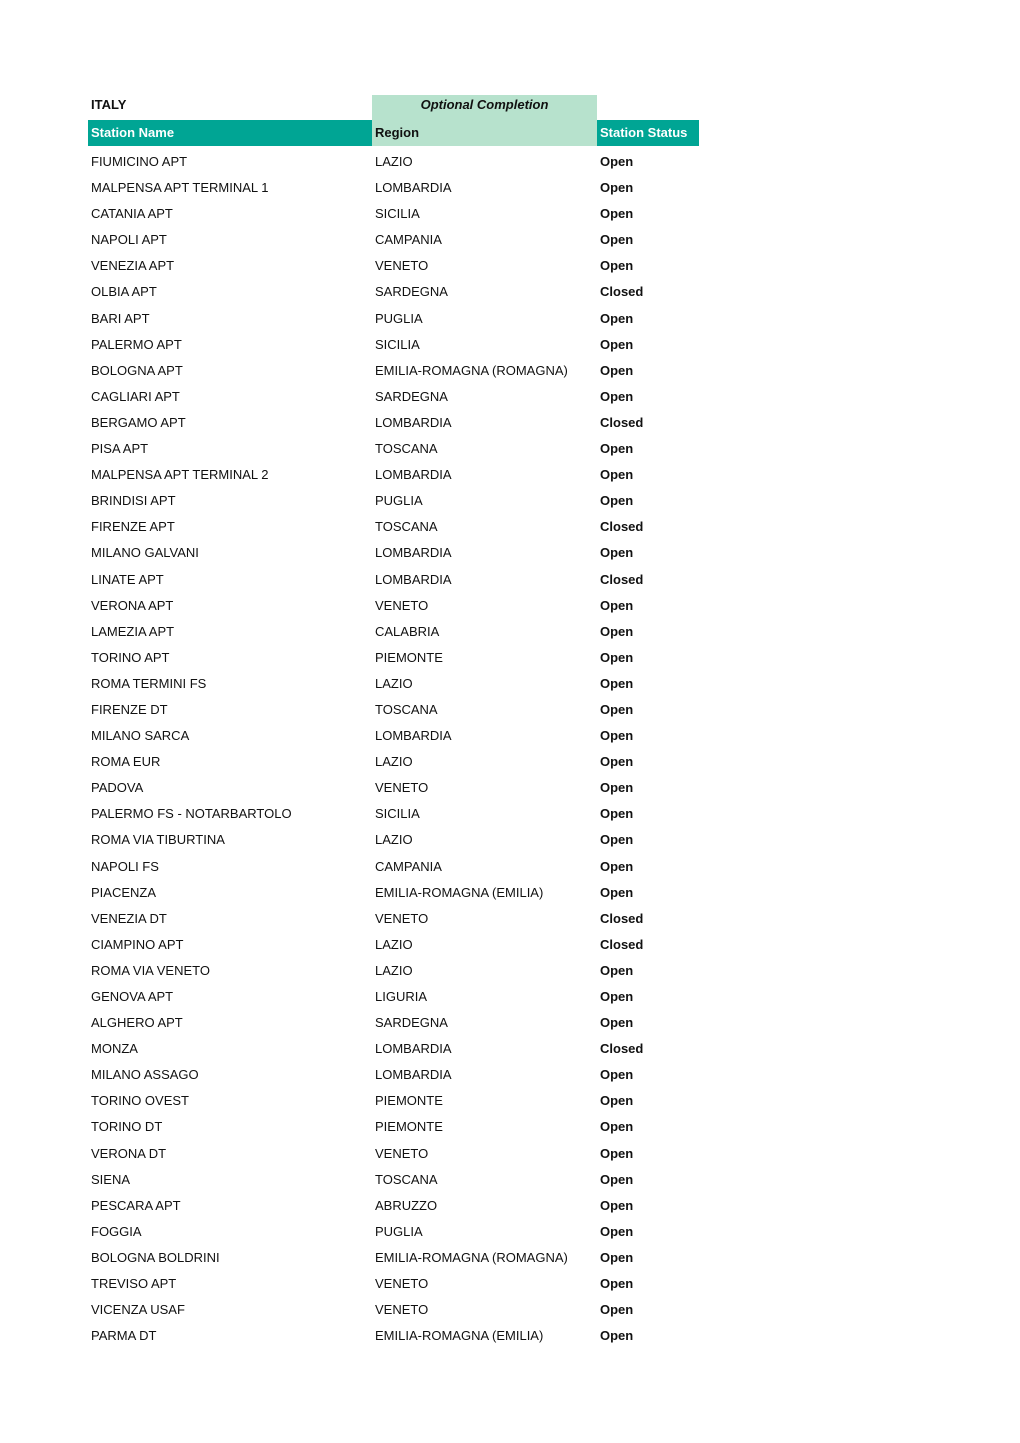 This screenshot has height=1443, width=1020. I want to click on table-row: SIENA TOSCANA Open, so click(393, 1181).